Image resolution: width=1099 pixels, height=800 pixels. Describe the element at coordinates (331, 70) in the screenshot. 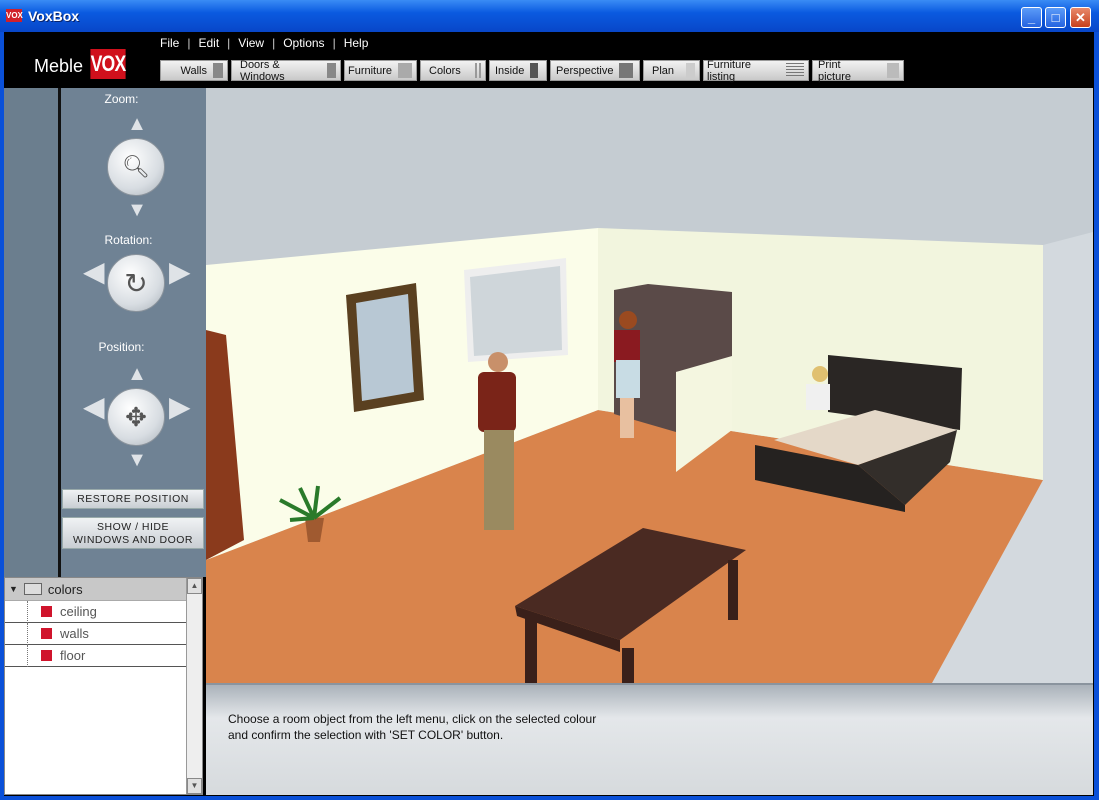

I see `door-icon` at that location.